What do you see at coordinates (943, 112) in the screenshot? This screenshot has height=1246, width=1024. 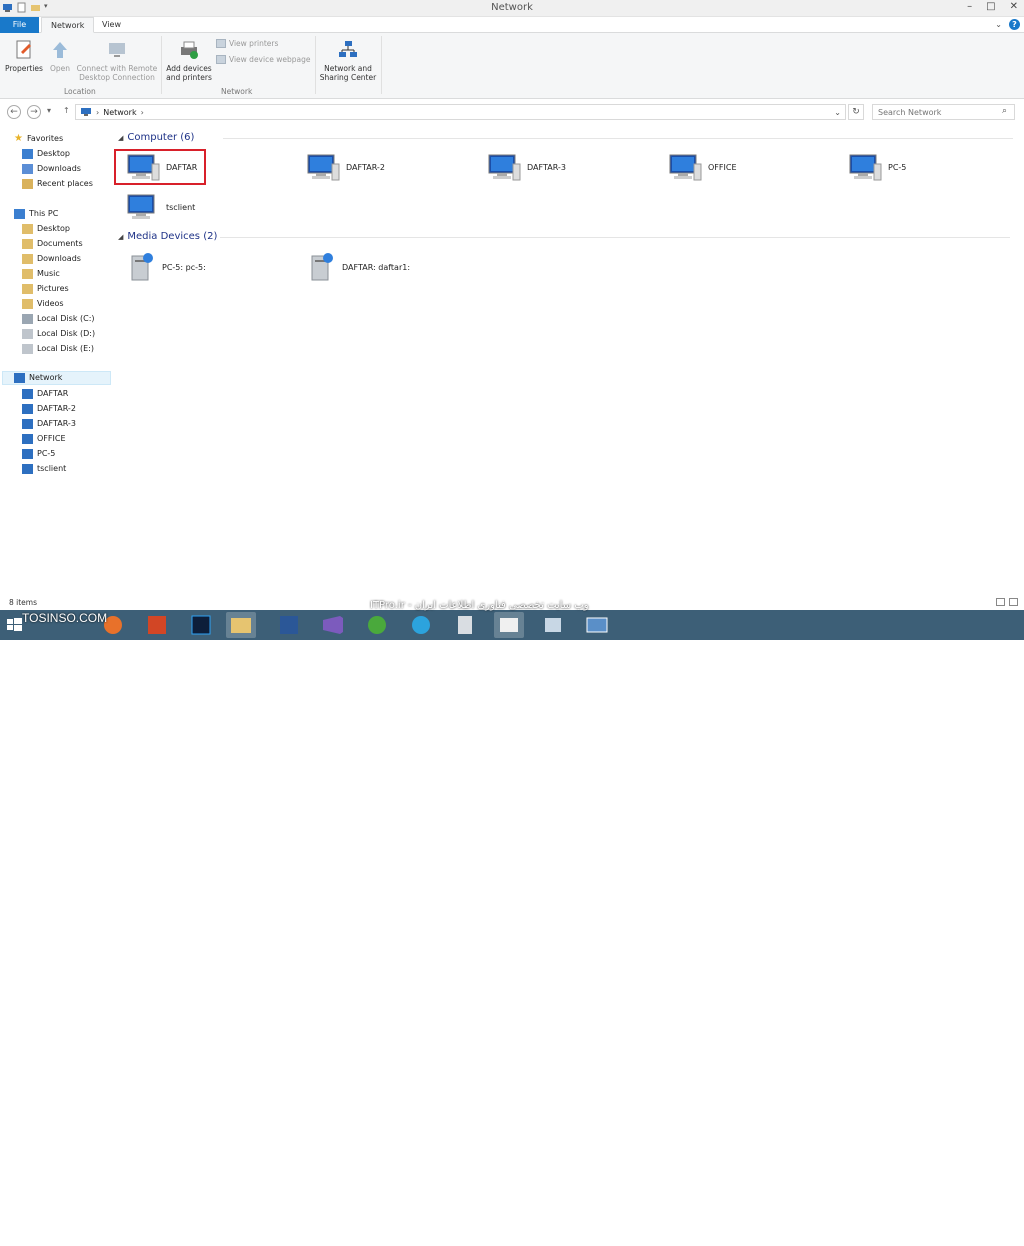 I see `search-input` at bounding box center [943, 112].